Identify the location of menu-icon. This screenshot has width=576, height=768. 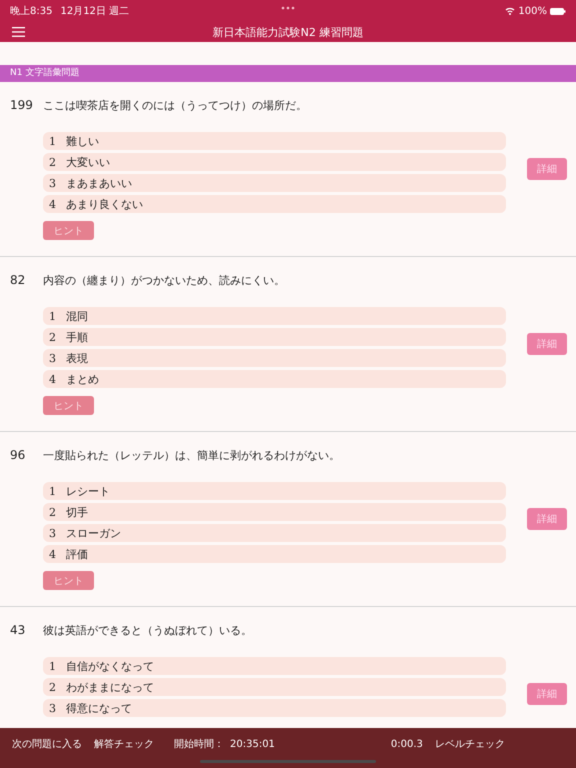
(18, 32).